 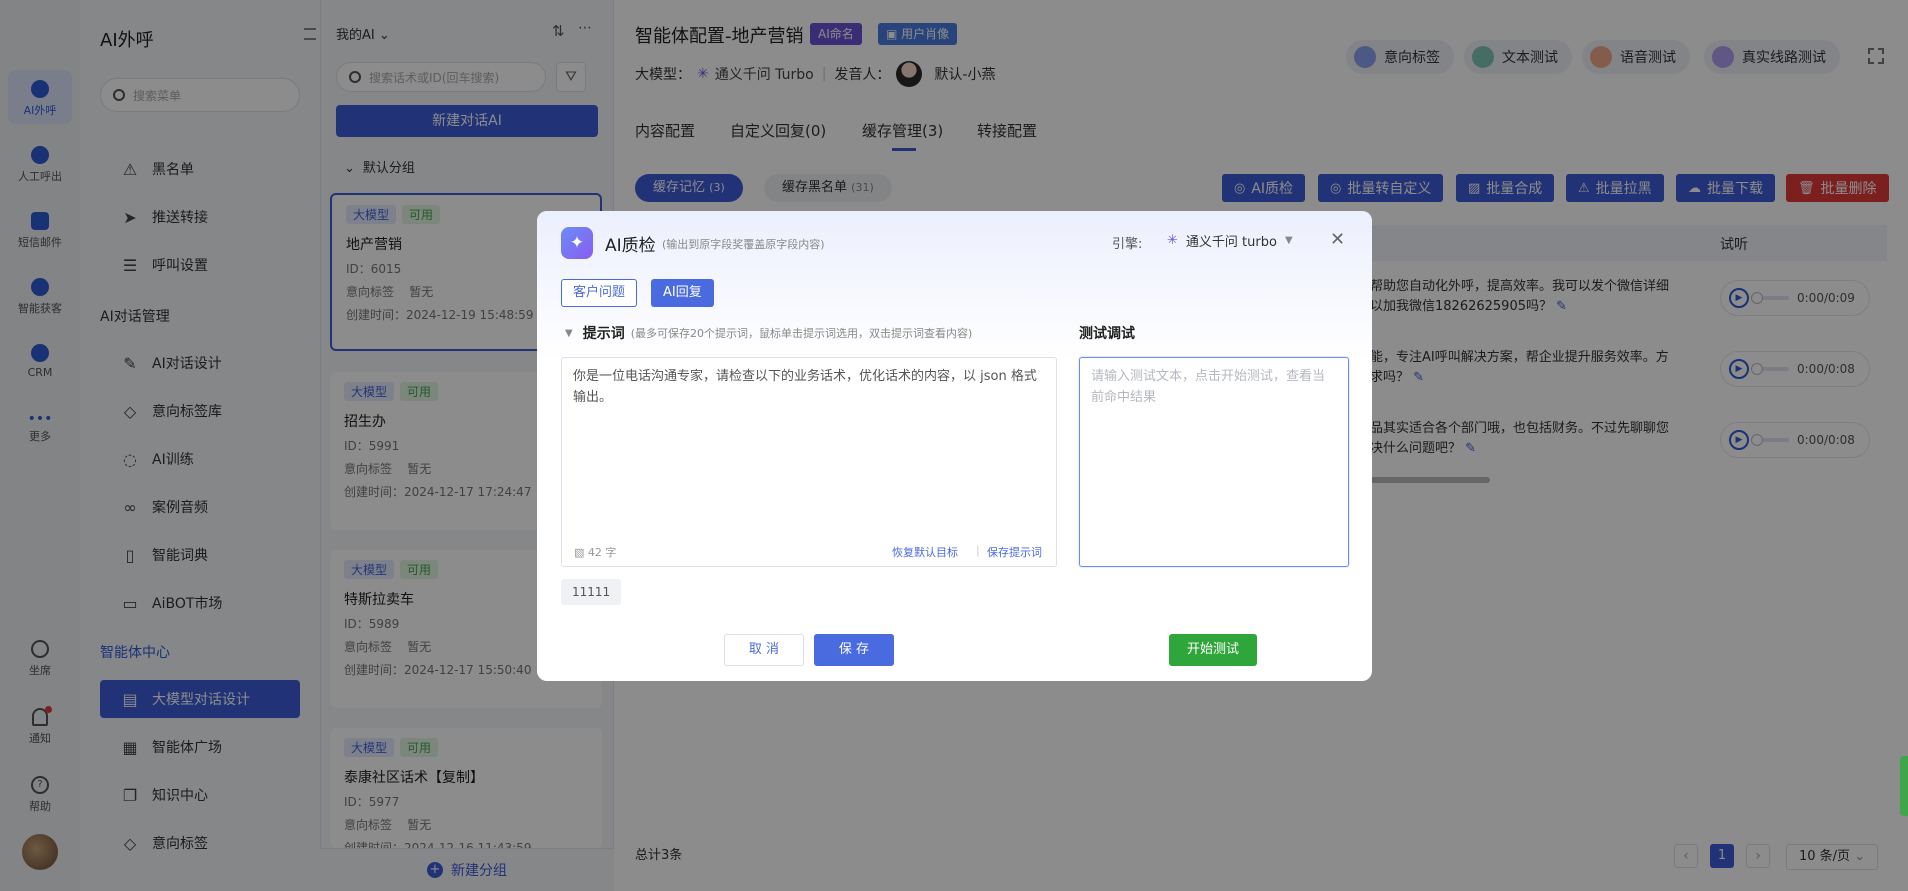 I want to click on restore-default-link: 恢复默认目标, so click(x=925, y=552).